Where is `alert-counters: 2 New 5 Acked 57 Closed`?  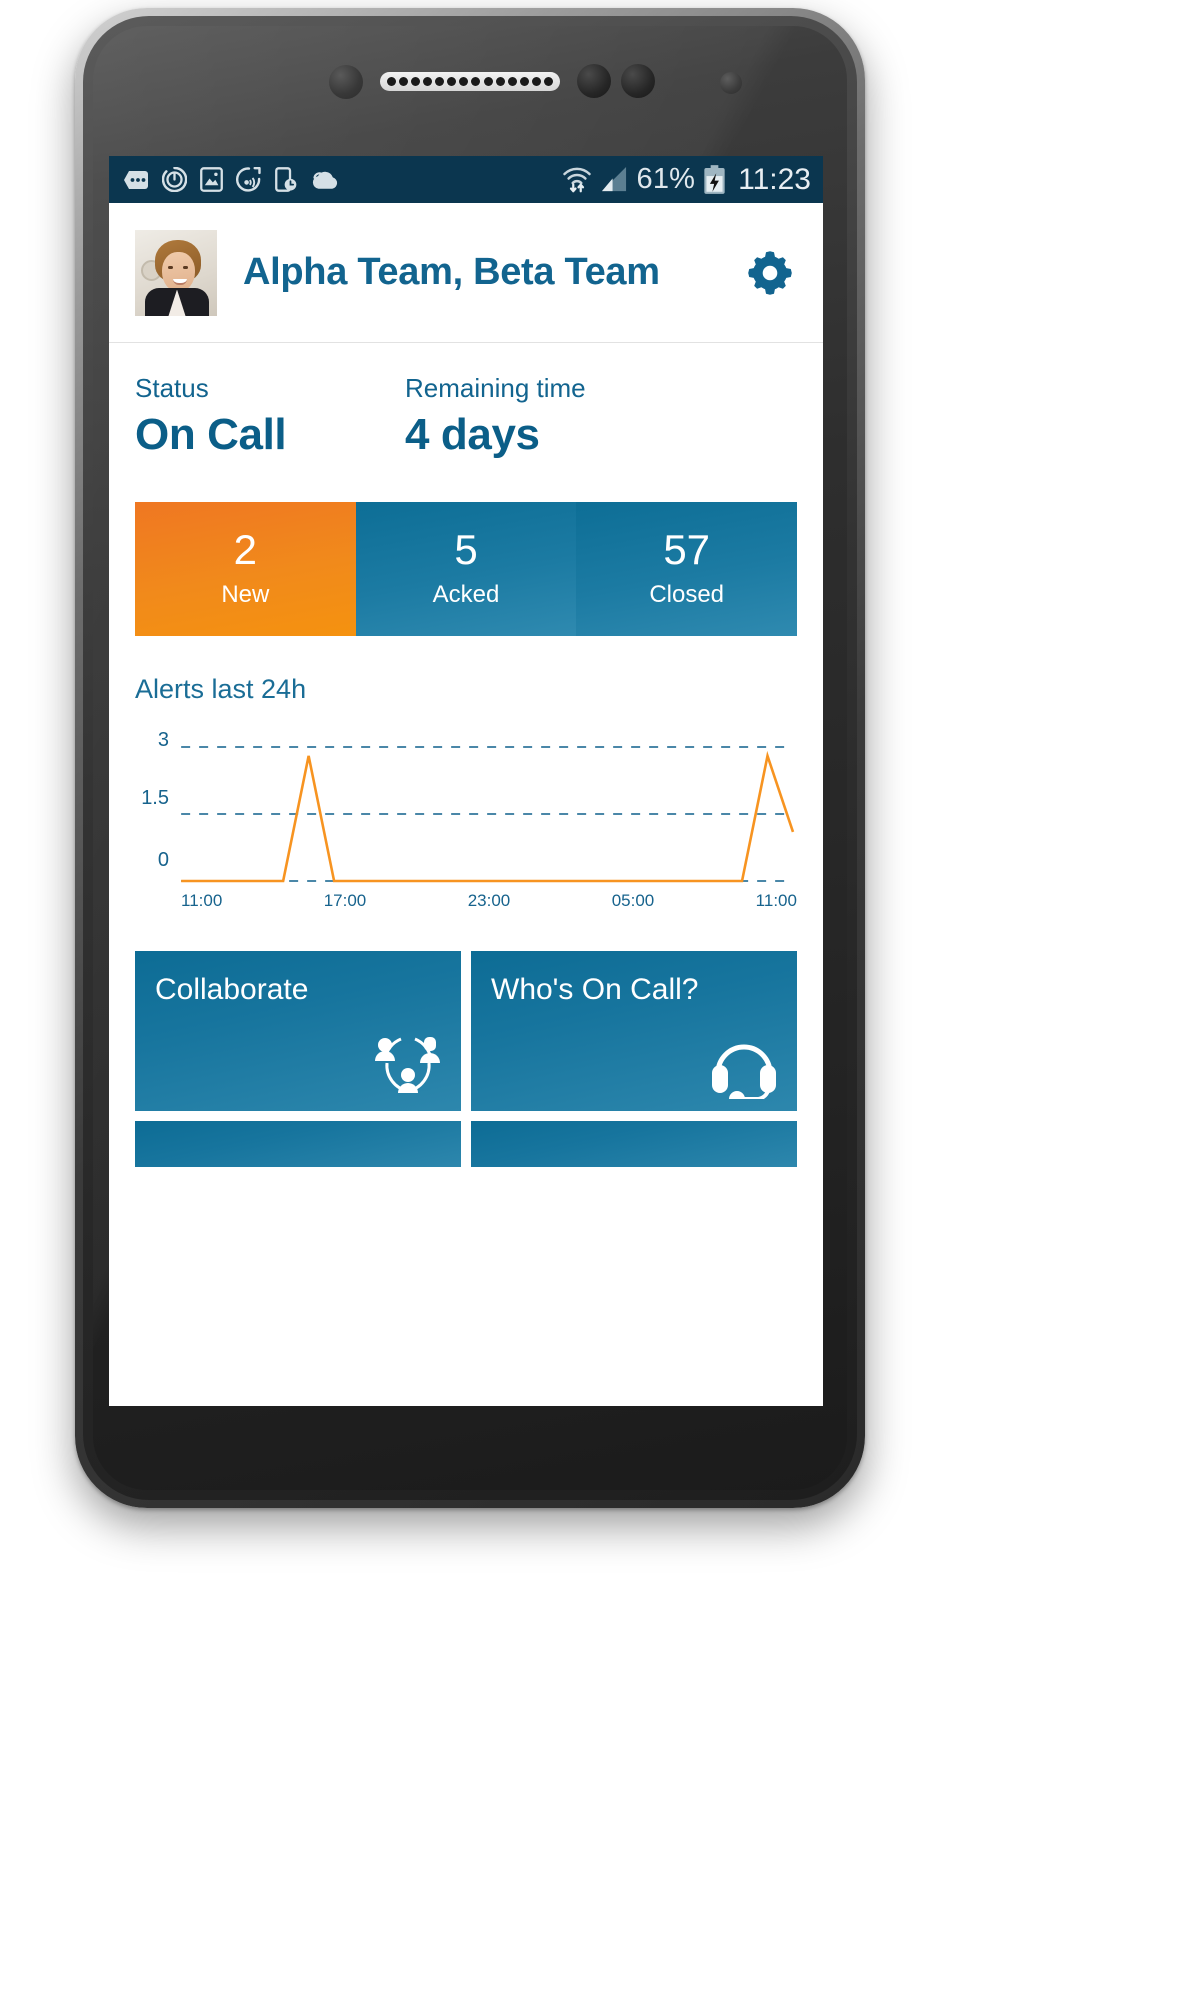 alert-counters: 2 New 5 Acked 57 Closed is located at coordinates (466, 569).